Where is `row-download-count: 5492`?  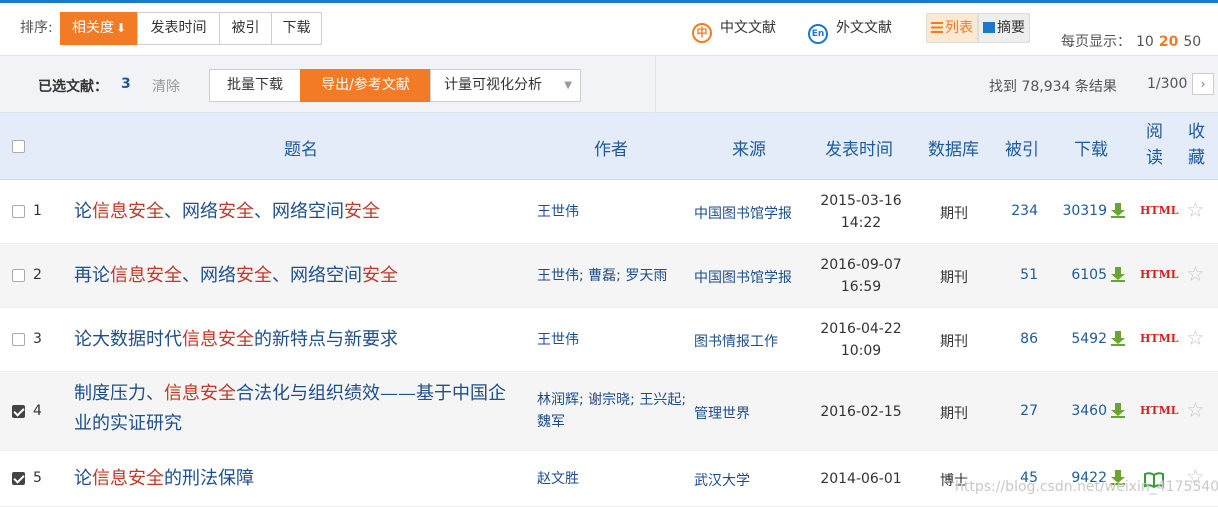
row-download-count: 5492 is located at coordinates (1089, 339).